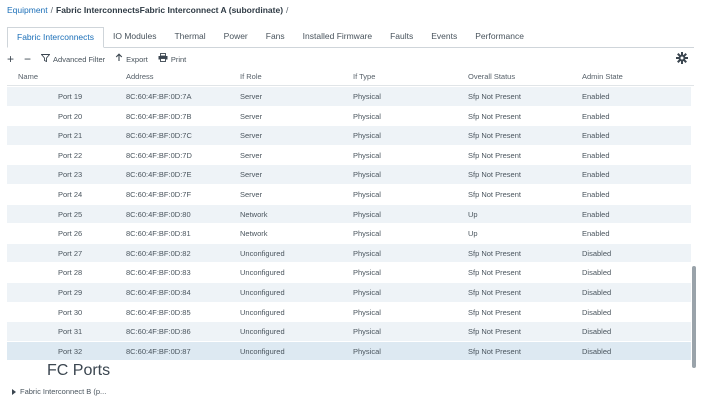 Image resolution: width=701 pixels, height=404 pixels. I want to click on plus-icon: +, so click(11, 59).